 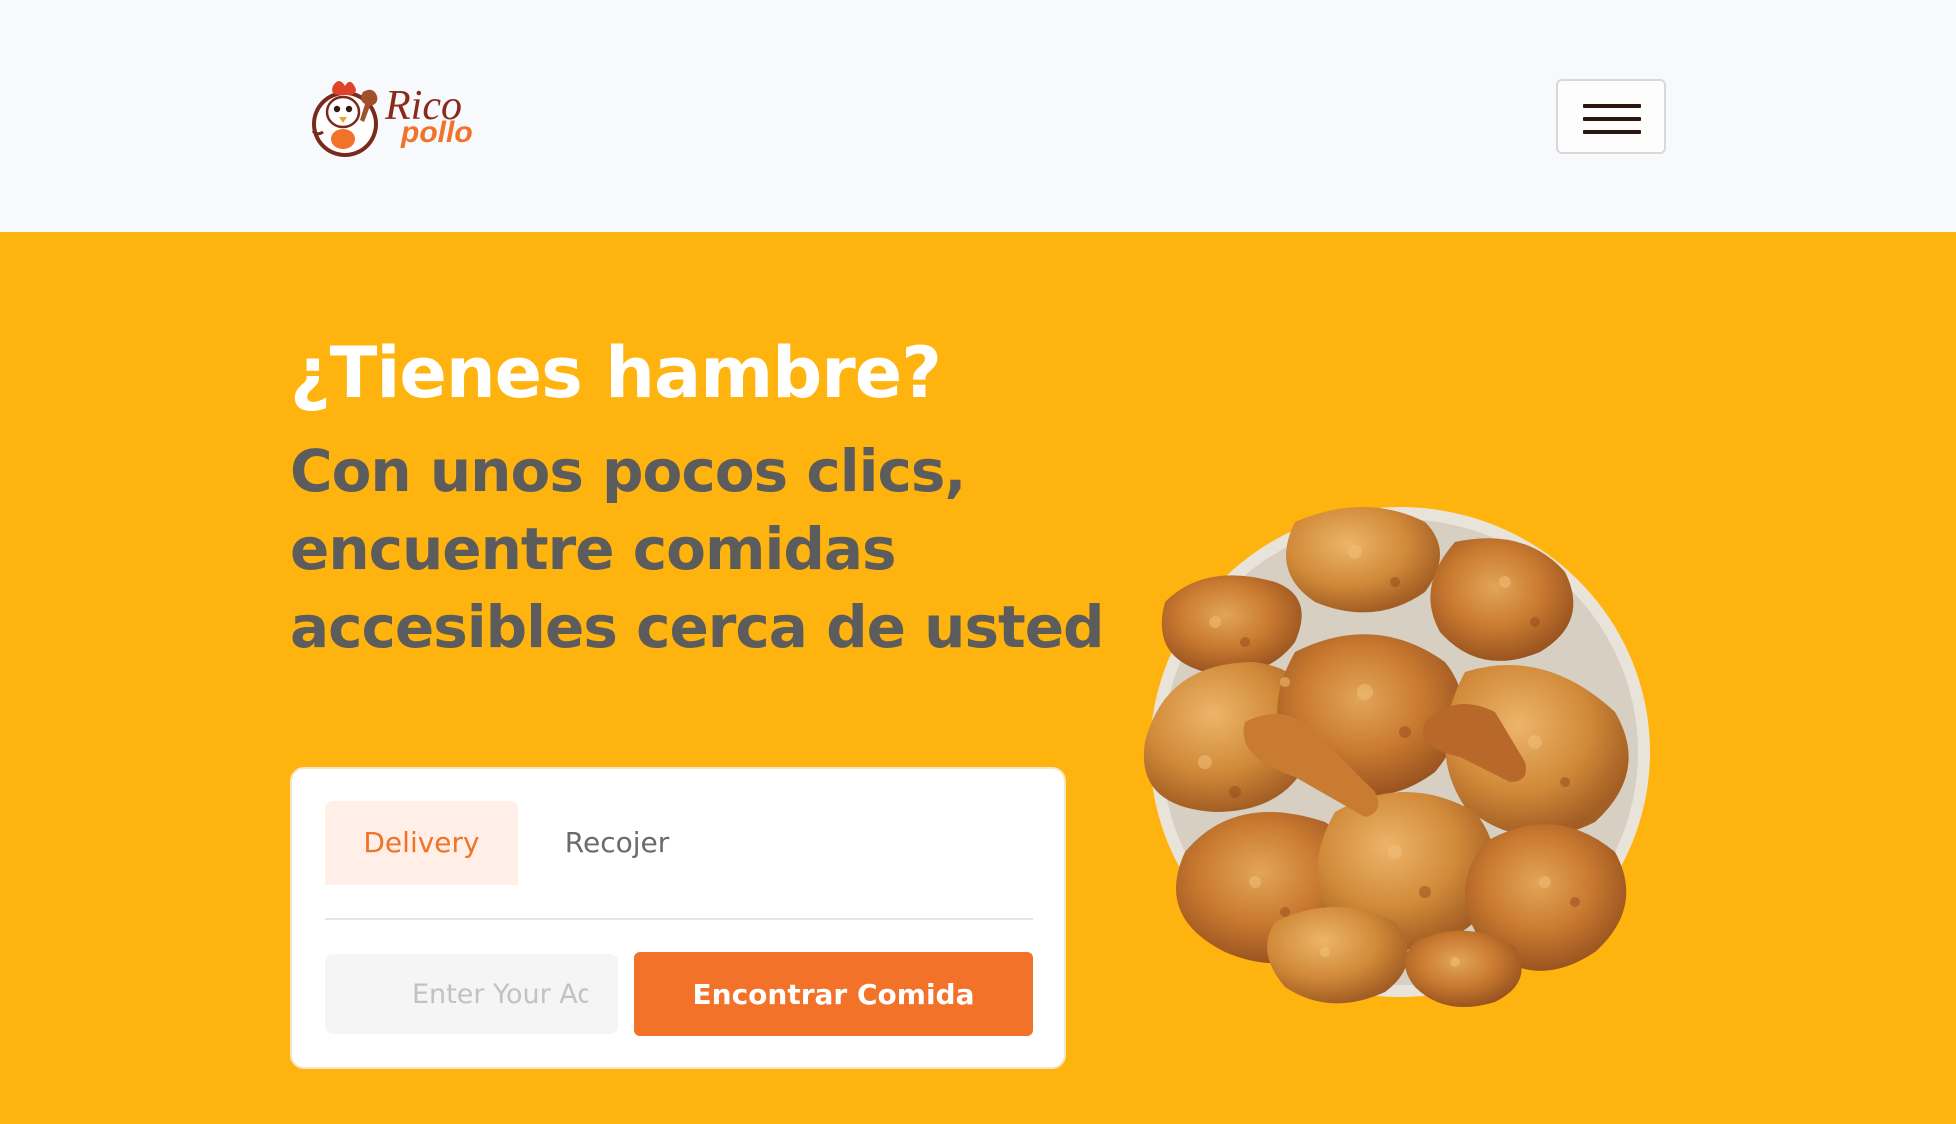 What do you see at coordinates (617, 843) in the screenshot?
I see `tab-pickup: Recojer` at bounding box center [617, 843].